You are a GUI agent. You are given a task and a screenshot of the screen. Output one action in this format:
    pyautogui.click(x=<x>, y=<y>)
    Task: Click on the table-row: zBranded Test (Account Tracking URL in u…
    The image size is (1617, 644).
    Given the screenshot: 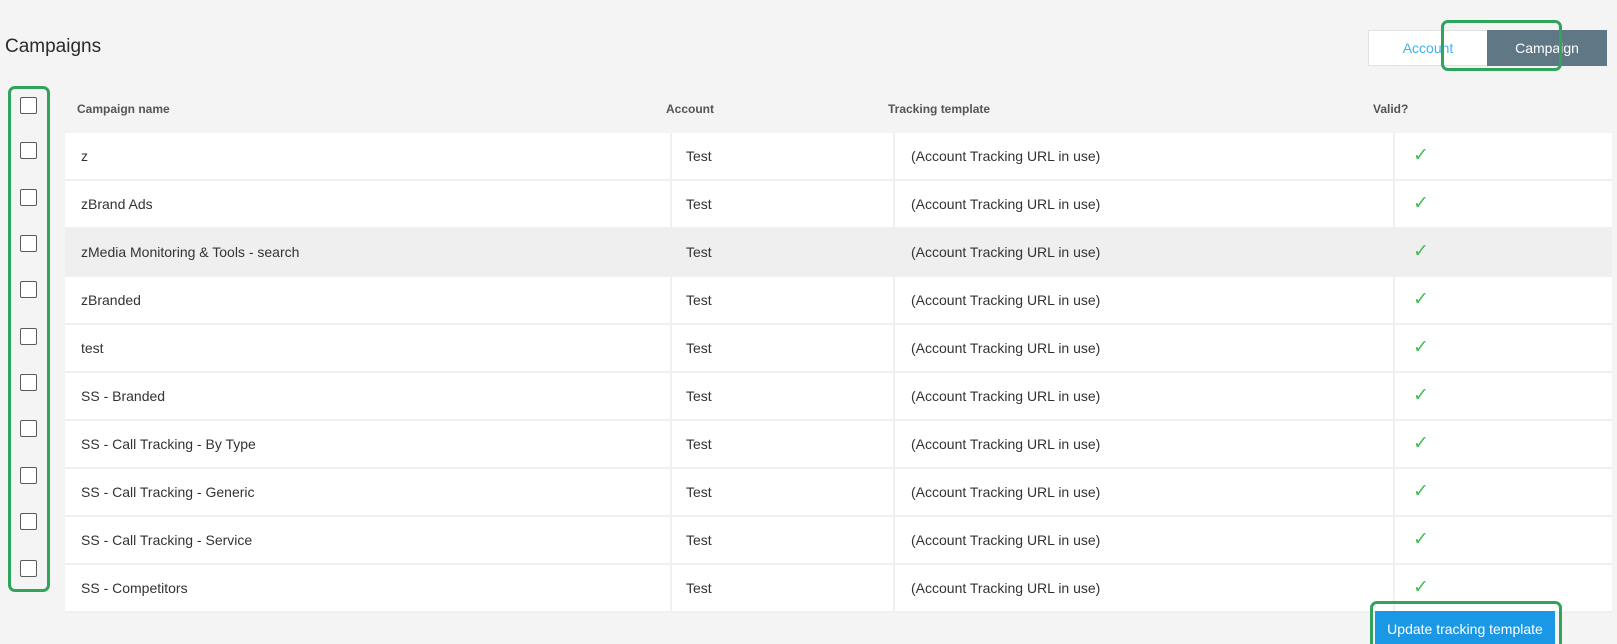 What is the action you would take?
    pyautogui.click(x=838, y=301)
    